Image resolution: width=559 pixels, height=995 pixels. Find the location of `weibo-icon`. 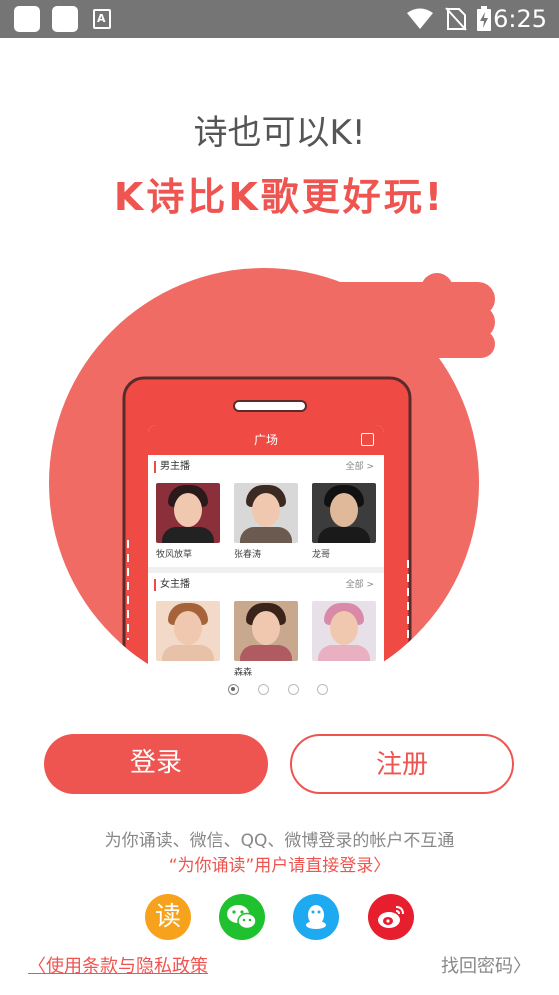

weibo-icon is located at coordinates (391, 917).